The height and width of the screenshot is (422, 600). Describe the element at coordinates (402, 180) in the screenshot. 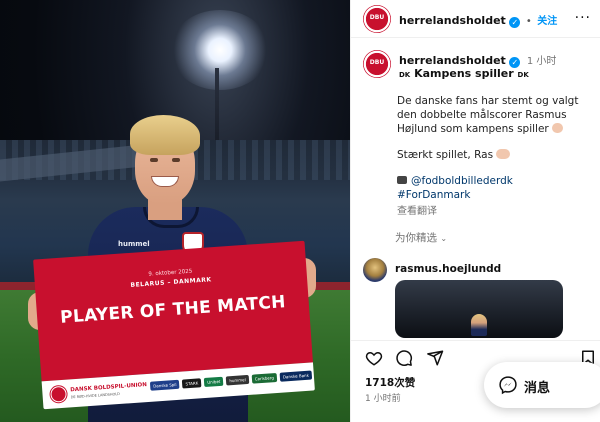

I see `camera-emoji-icon` at that location.